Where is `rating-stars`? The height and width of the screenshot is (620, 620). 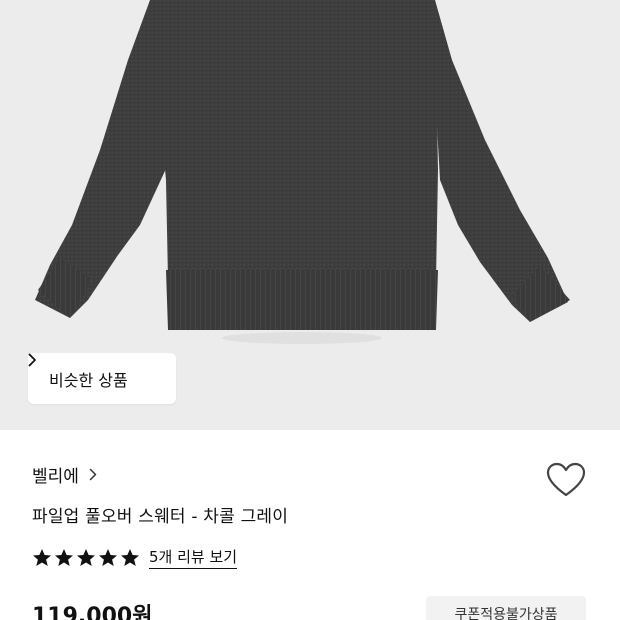 rating-stars is located at coordinates (86, 558).